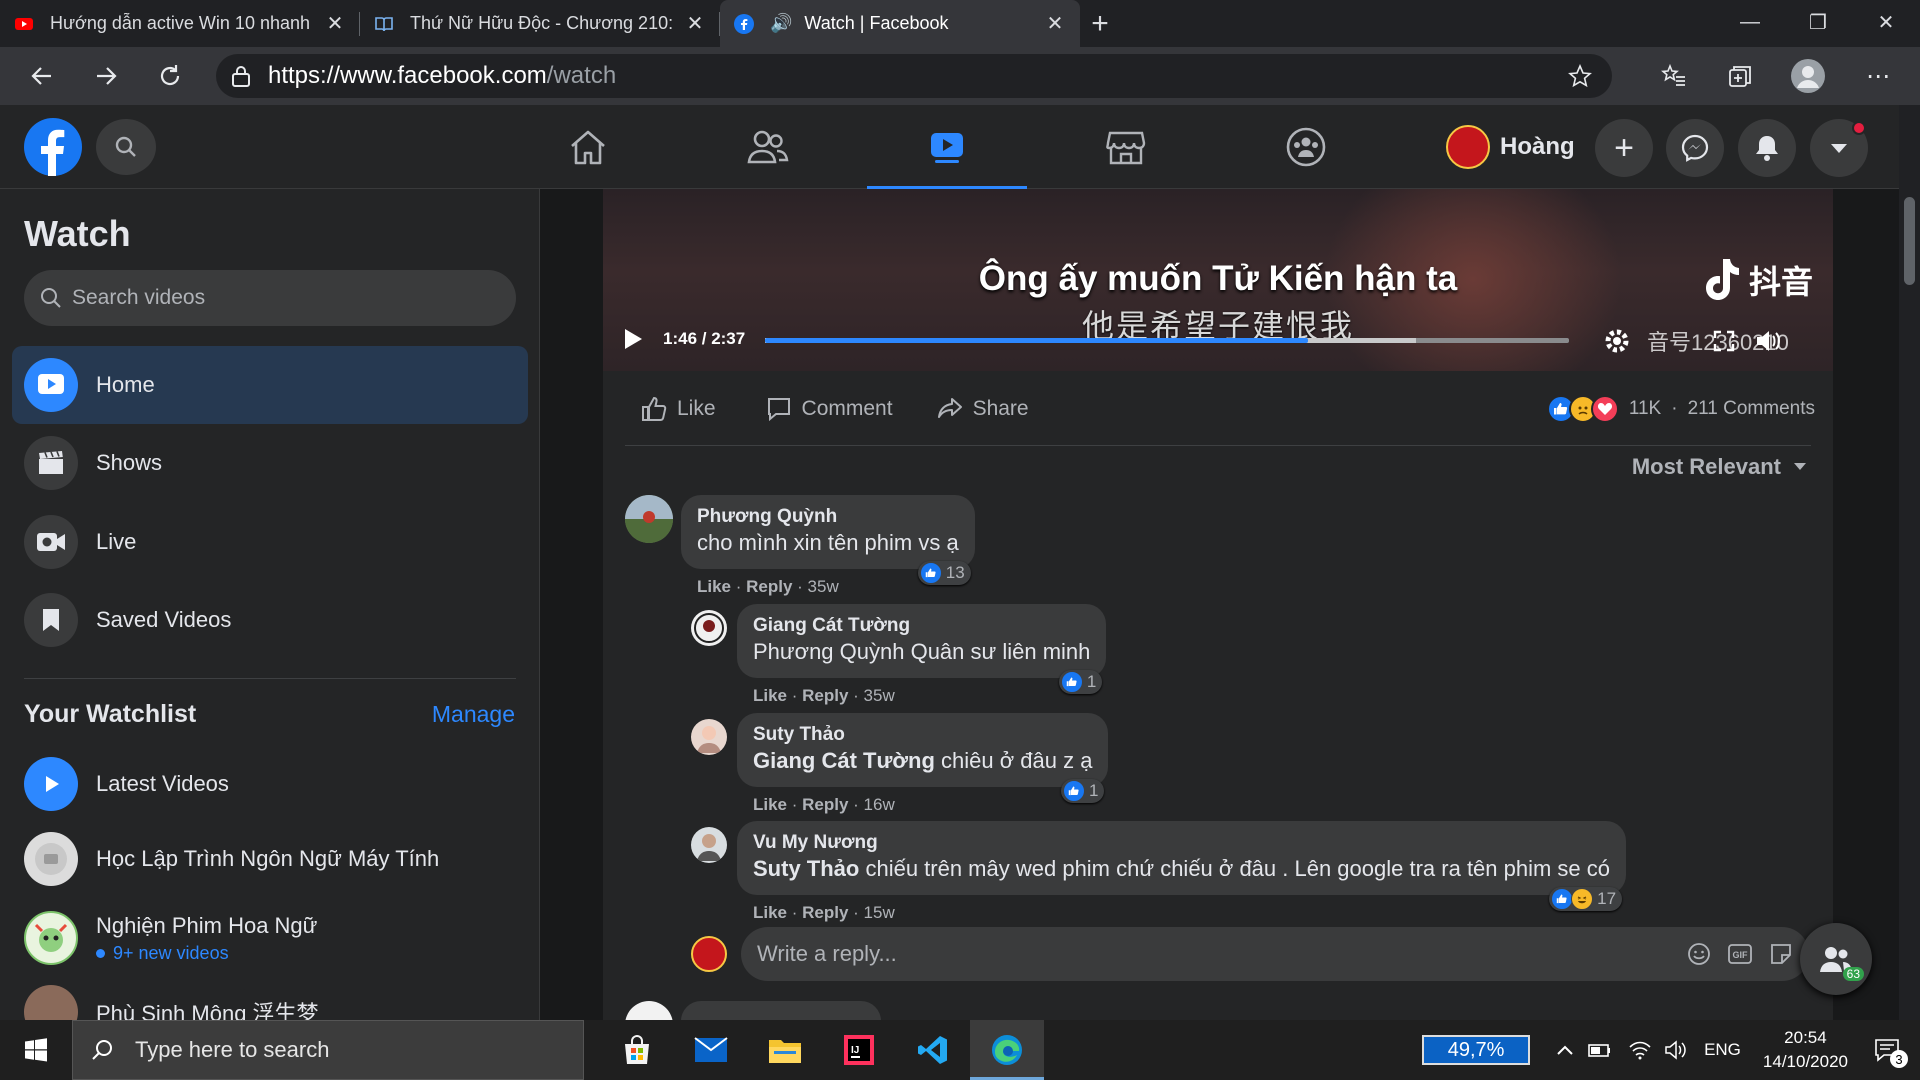 This screenshot has width=1920, height=1080. What do you see at coordinates (180, 23) in the screenshot?
I see `tab-youtube: Hướng dẫn active Win 10 nhanh ✕` at bounding box center [180, 23].